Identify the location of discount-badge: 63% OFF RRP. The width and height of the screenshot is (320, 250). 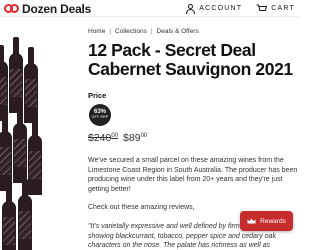
(100, 115).